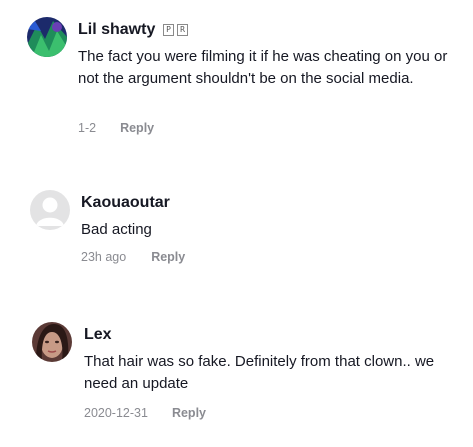  What do you see at coordinates (98, 335) in the screenshot?
I see `username: Lex` at bounding box center [98, 335].